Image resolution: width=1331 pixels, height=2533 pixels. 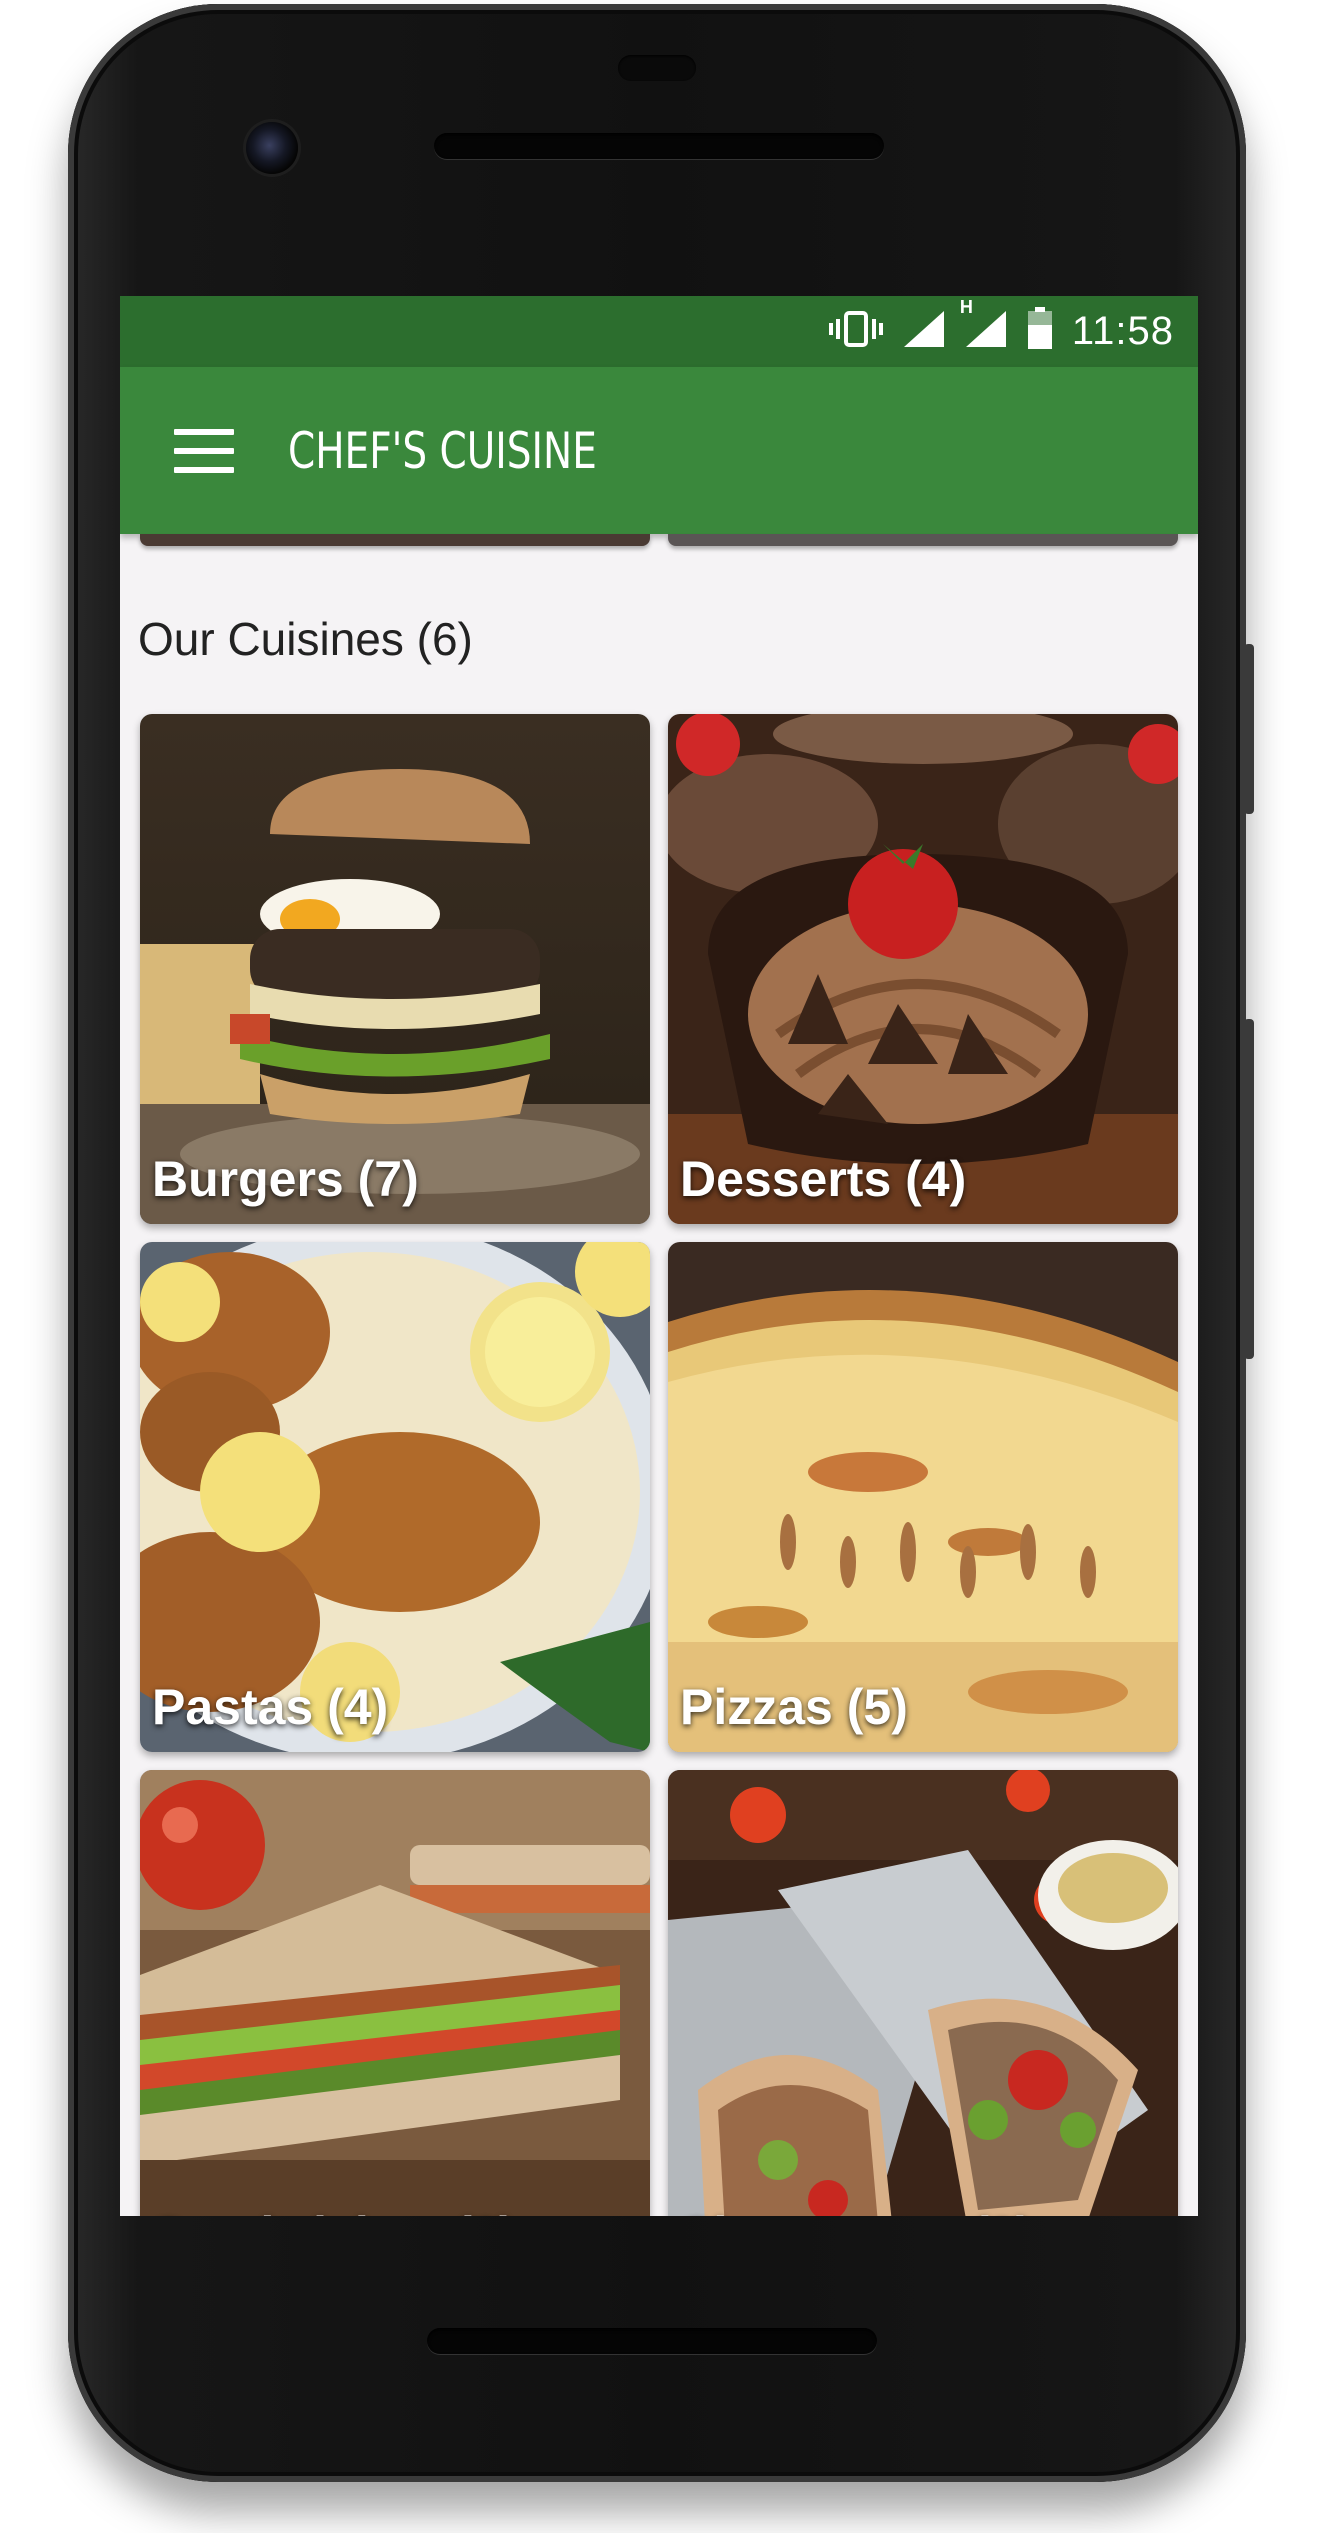 I want to click on cuisine-label: Desserts (4), so click(x=823, y=1179).